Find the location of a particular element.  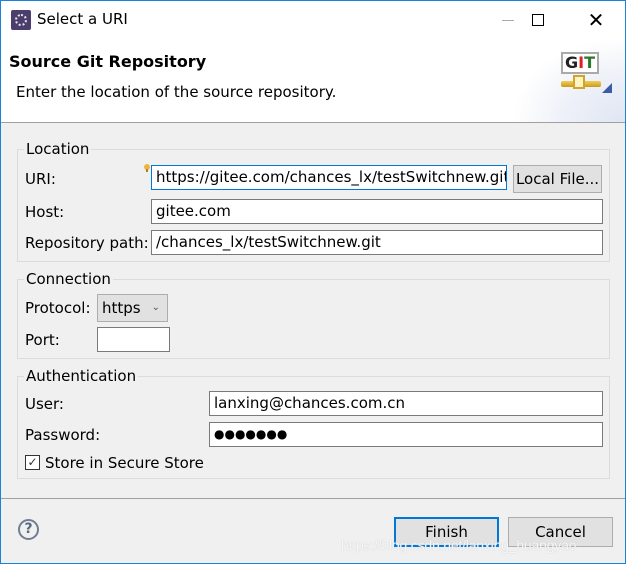

location-legend: Location is located at coordinates (58, 149).